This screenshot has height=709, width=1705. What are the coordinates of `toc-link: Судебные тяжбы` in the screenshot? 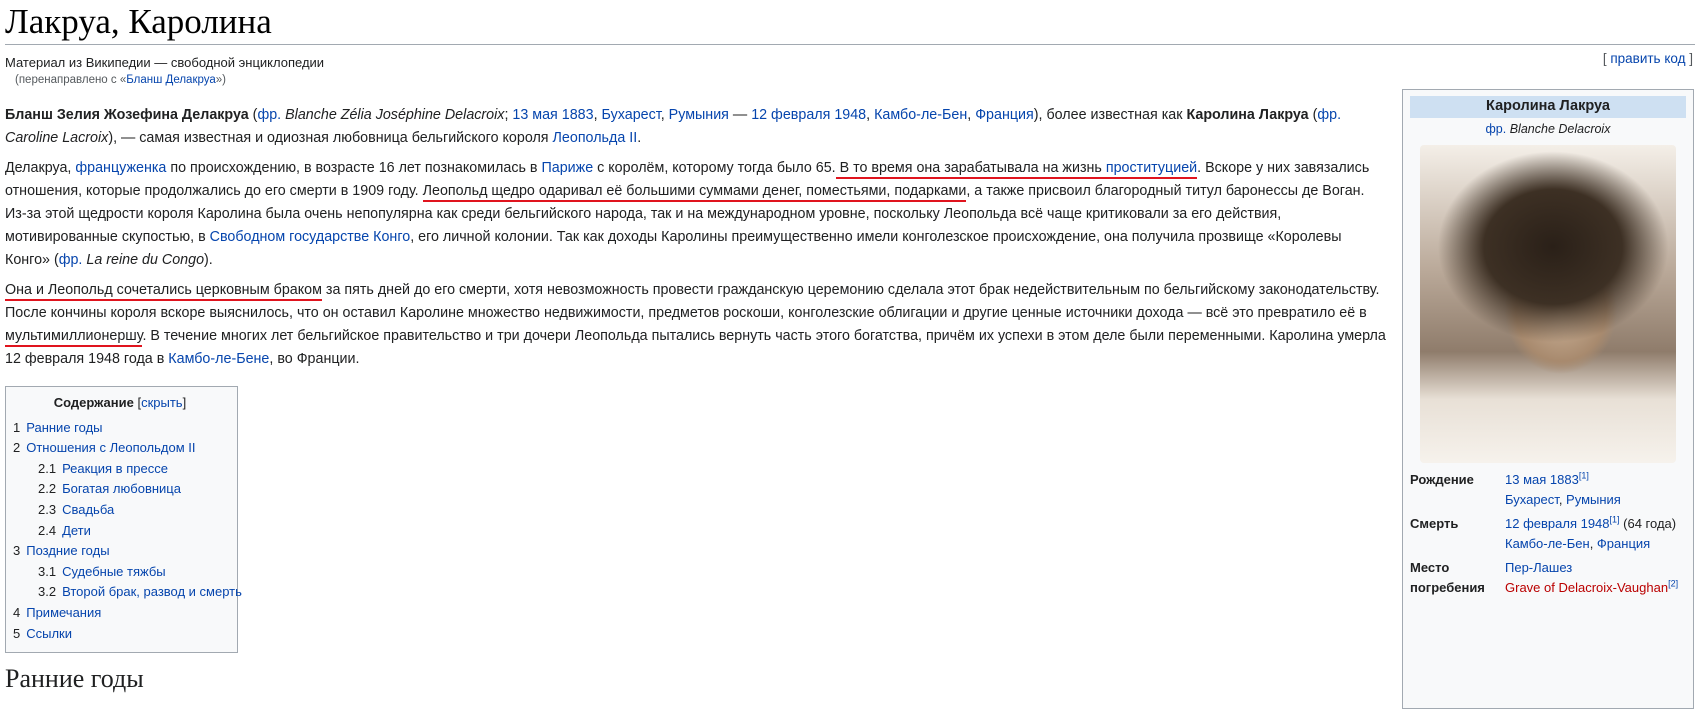 It's located at (114, 571).